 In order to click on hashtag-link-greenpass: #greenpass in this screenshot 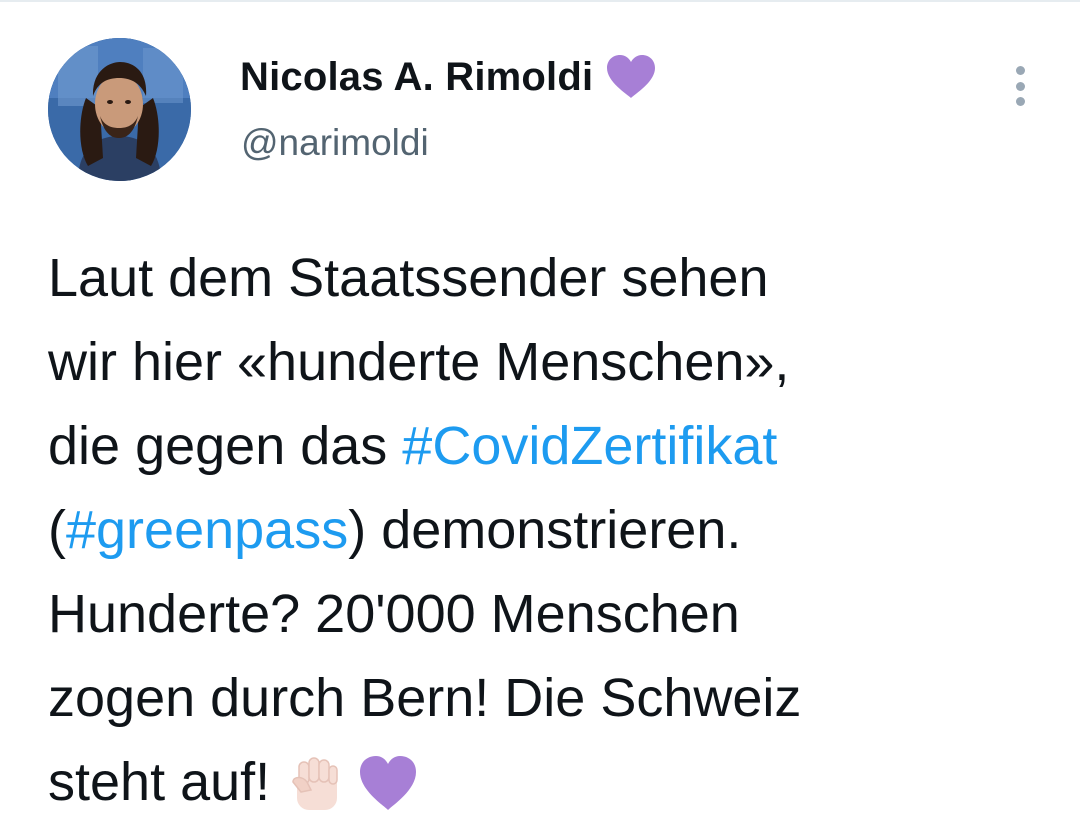, I will do `click(207, 530)`.